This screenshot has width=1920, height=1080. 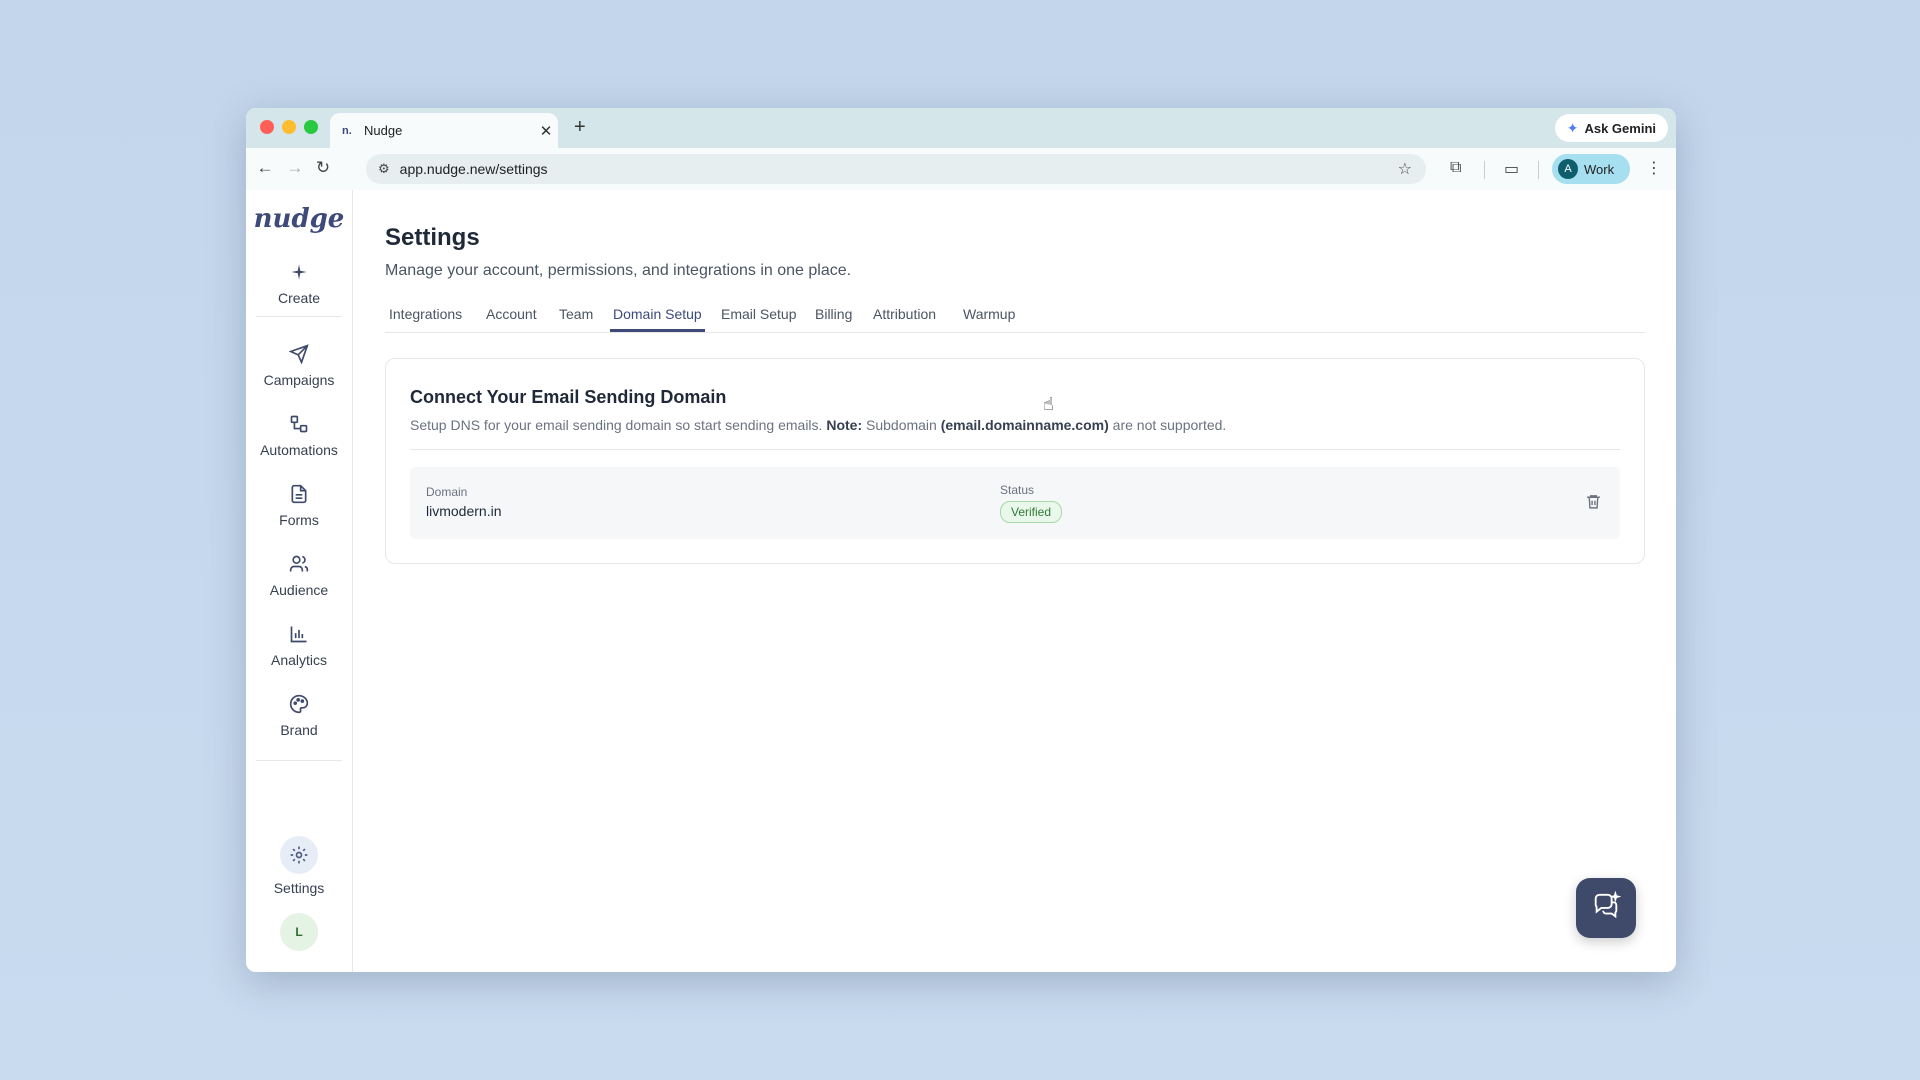 What do you see at coordinates (299, 520) in the screenshot?
I see `sidebar-item-label: Forms` at bounding box center [299, 520].